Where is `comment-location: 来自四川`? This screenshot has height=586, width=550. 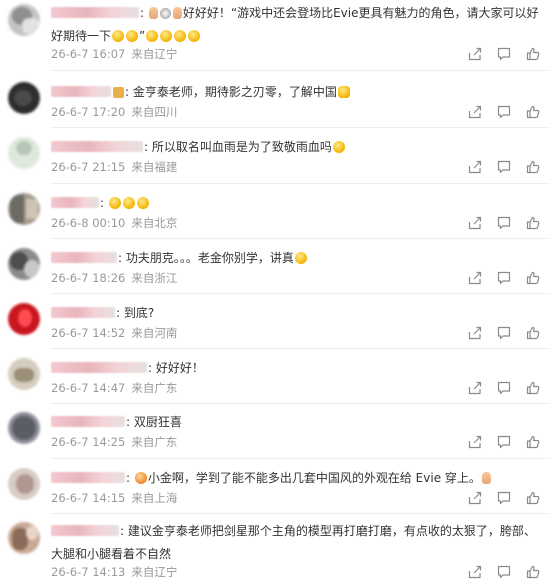 comment-location: 来自四川 is located at coordinates (154, 112).